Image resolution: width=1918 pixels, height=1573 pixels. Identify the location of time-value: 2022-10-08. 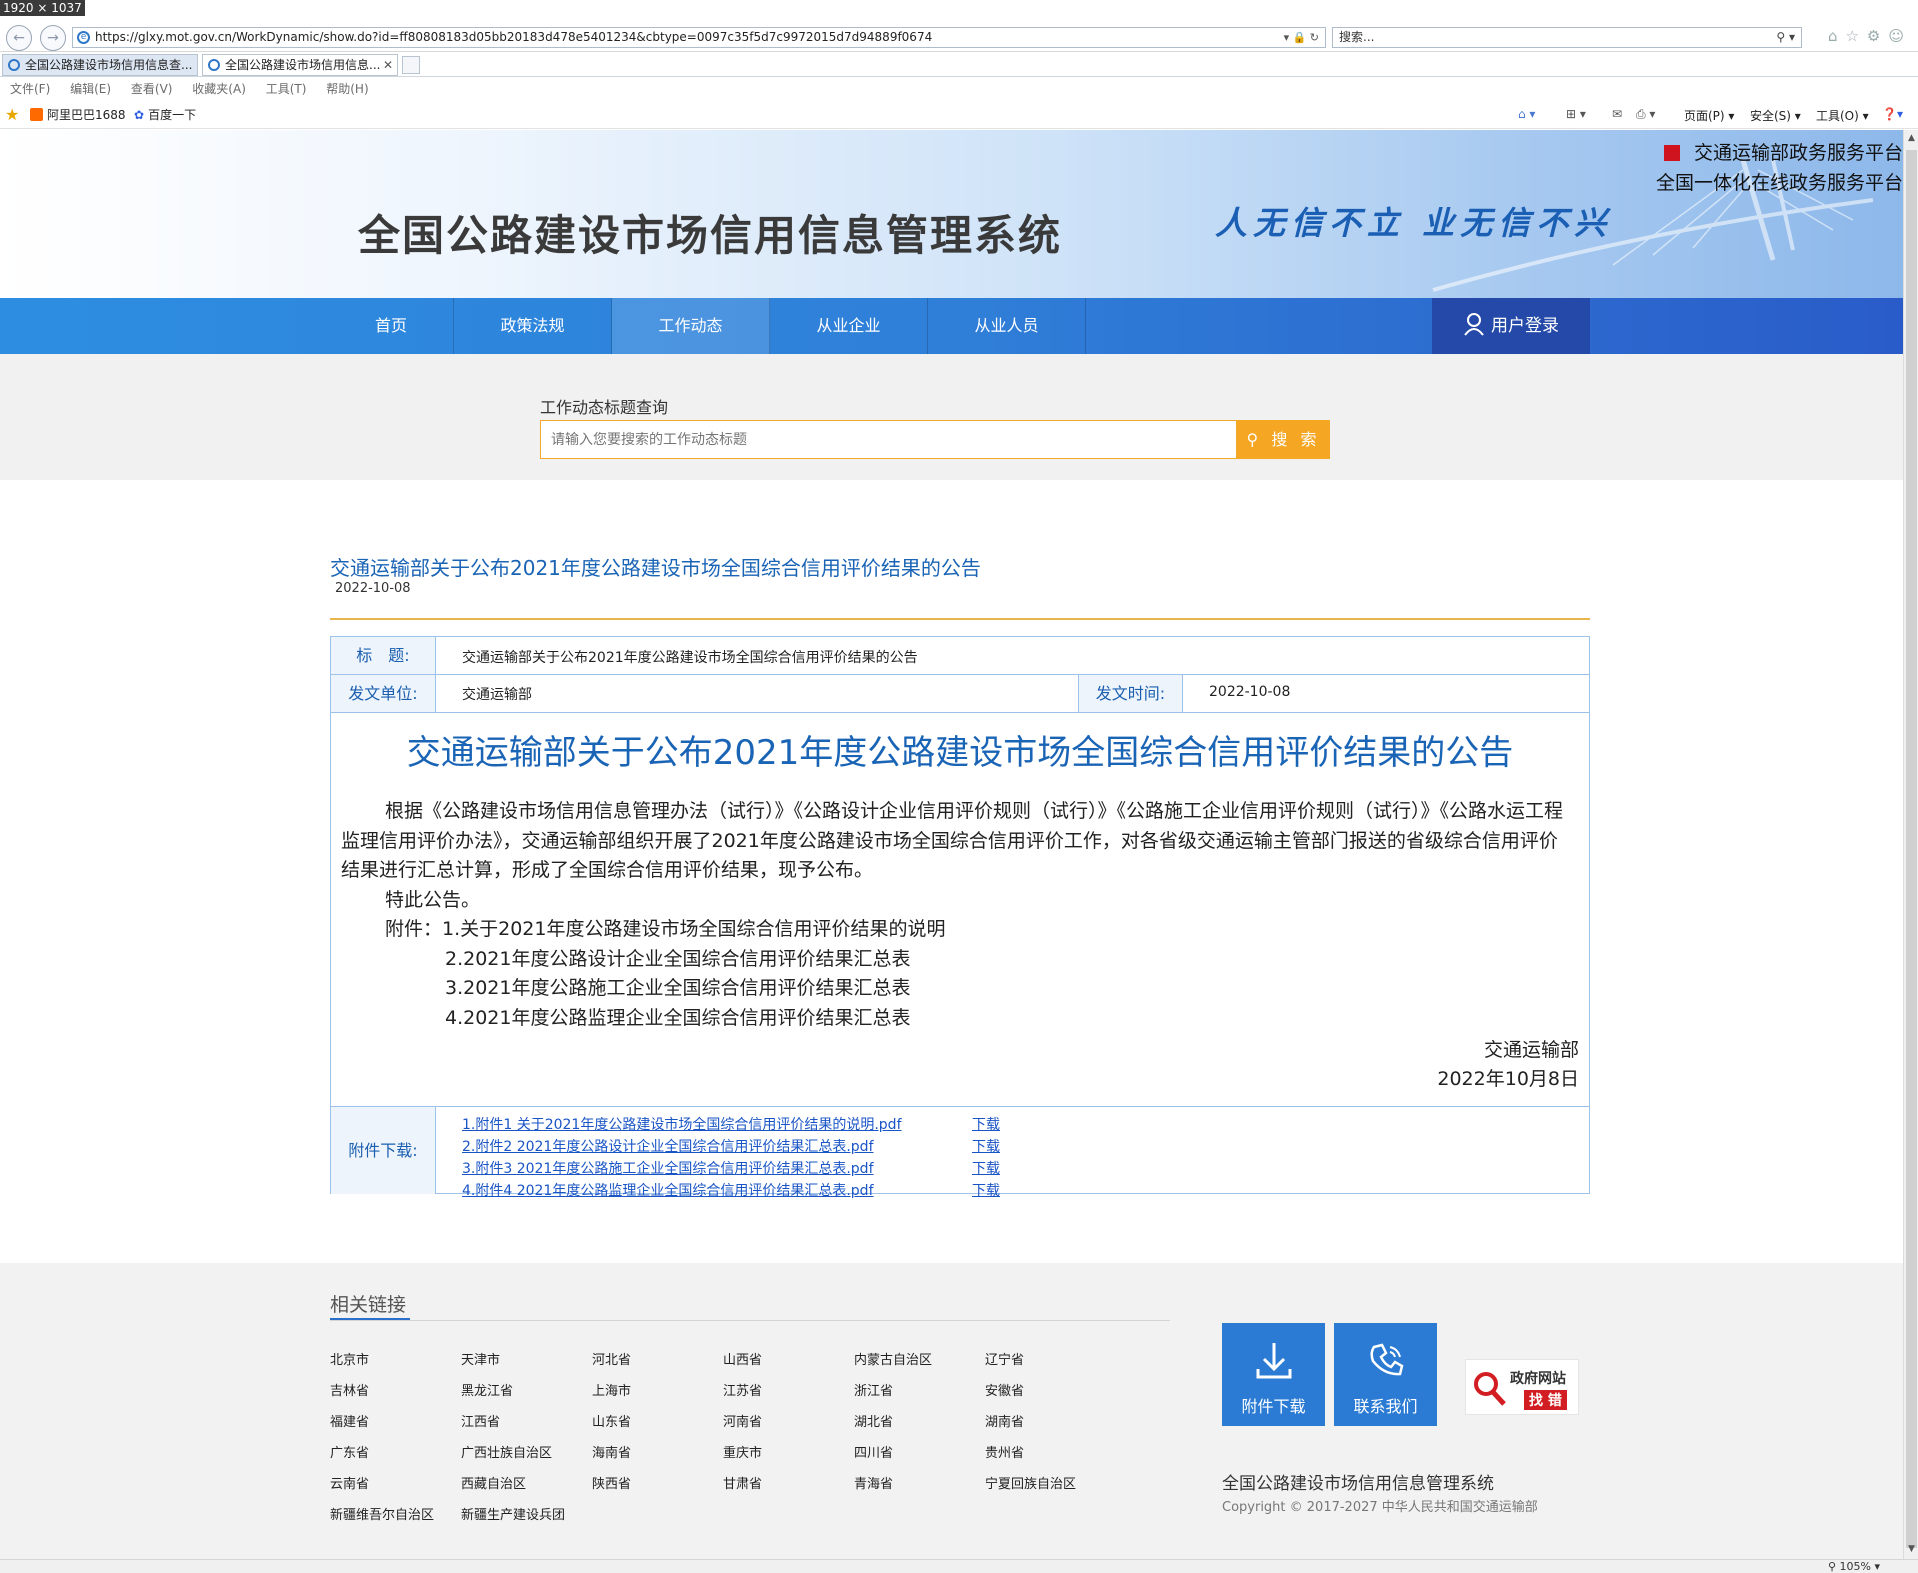
(1250, 692).